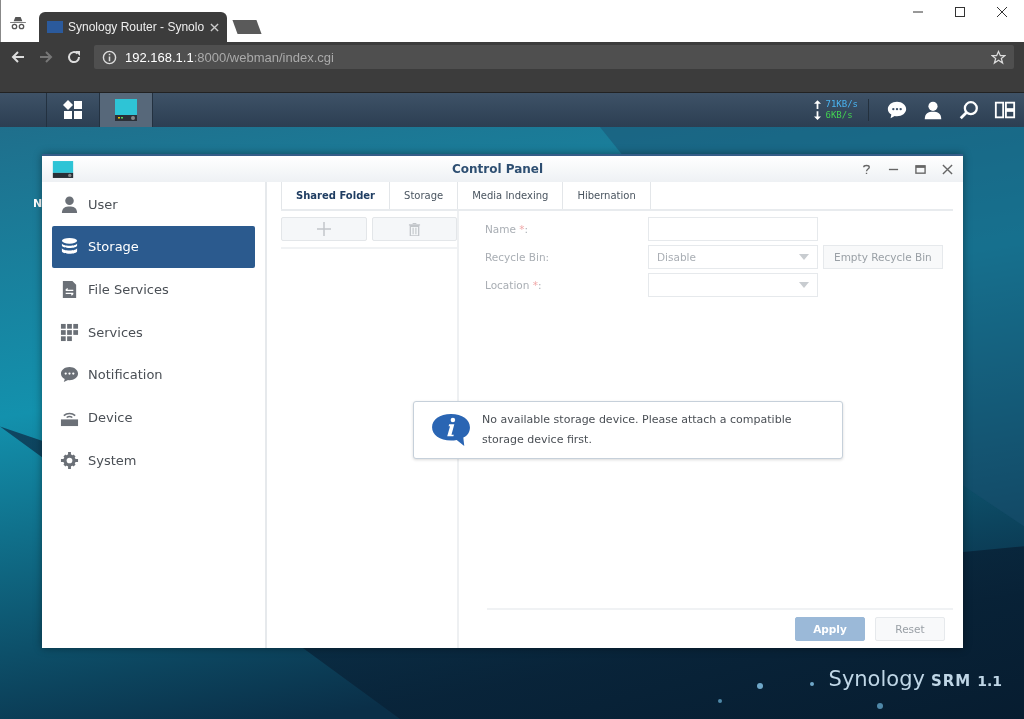  Describe the element at coordinates (153, 204) in the screenshot. I see `sidebar-item: User` at that location.